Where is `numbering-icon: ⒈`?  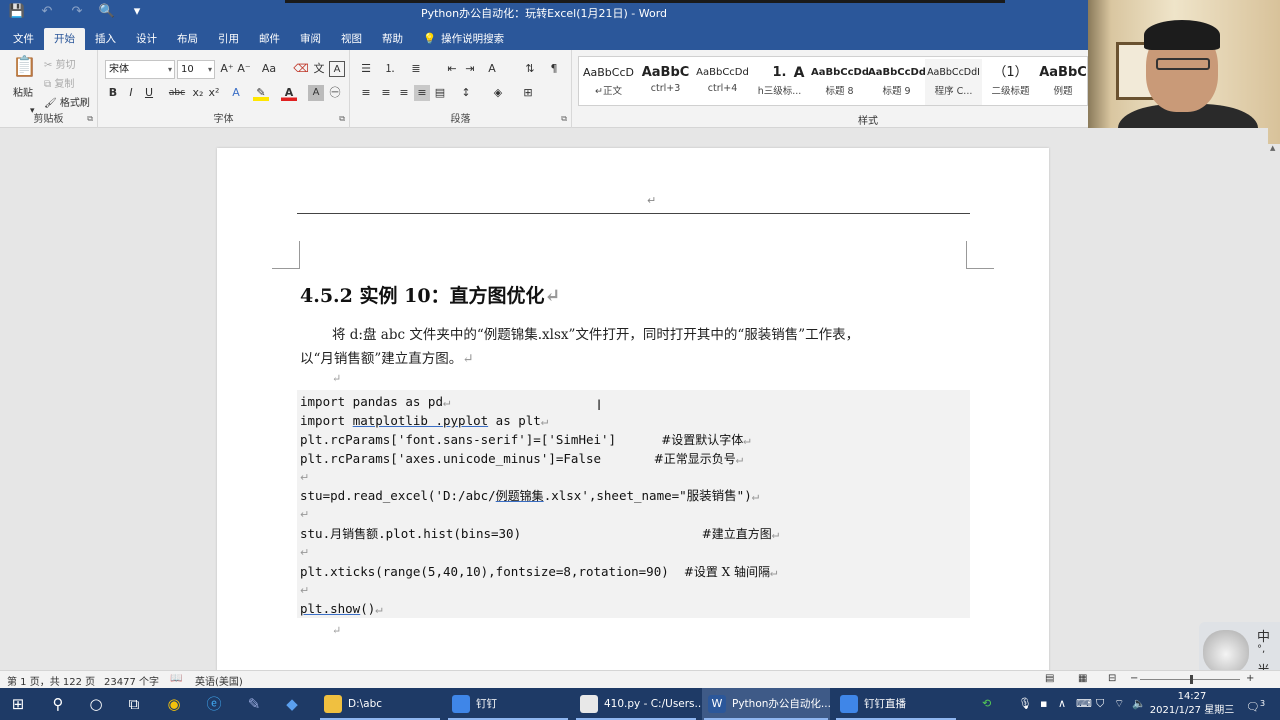
numbering-icon: ⒈ is located at coordinates (390, 69).